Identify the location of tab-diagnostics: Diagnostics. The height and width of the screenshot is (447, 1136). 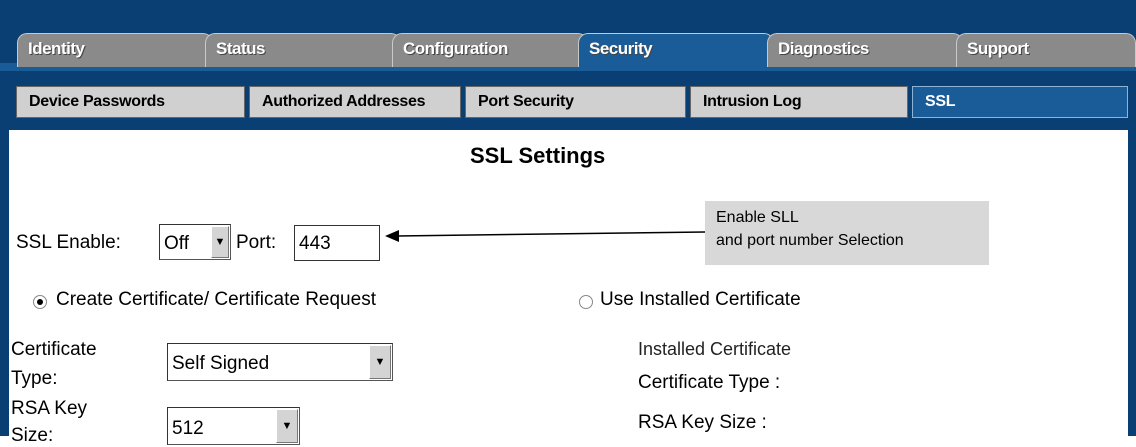
(865, 50).